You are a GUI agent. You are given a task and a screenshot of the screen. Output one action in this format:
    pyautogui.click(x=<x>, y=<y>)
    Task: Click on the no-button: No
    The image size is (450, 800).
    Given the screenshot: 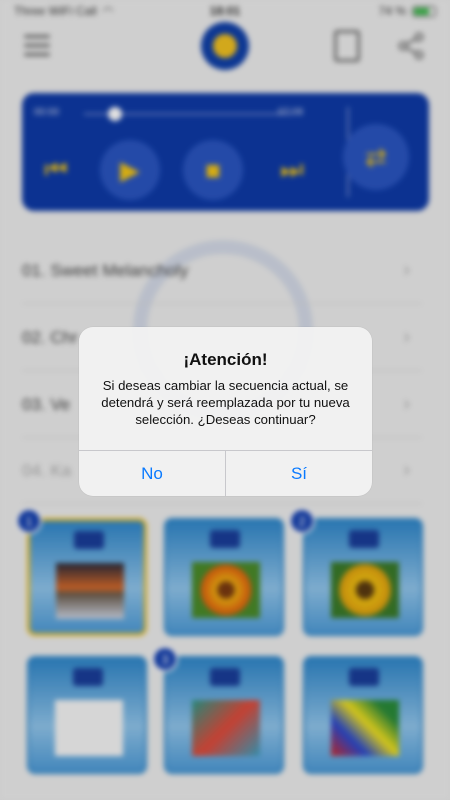 What is the action you would take?
    pyautogui.click(x=152, y=473)
    